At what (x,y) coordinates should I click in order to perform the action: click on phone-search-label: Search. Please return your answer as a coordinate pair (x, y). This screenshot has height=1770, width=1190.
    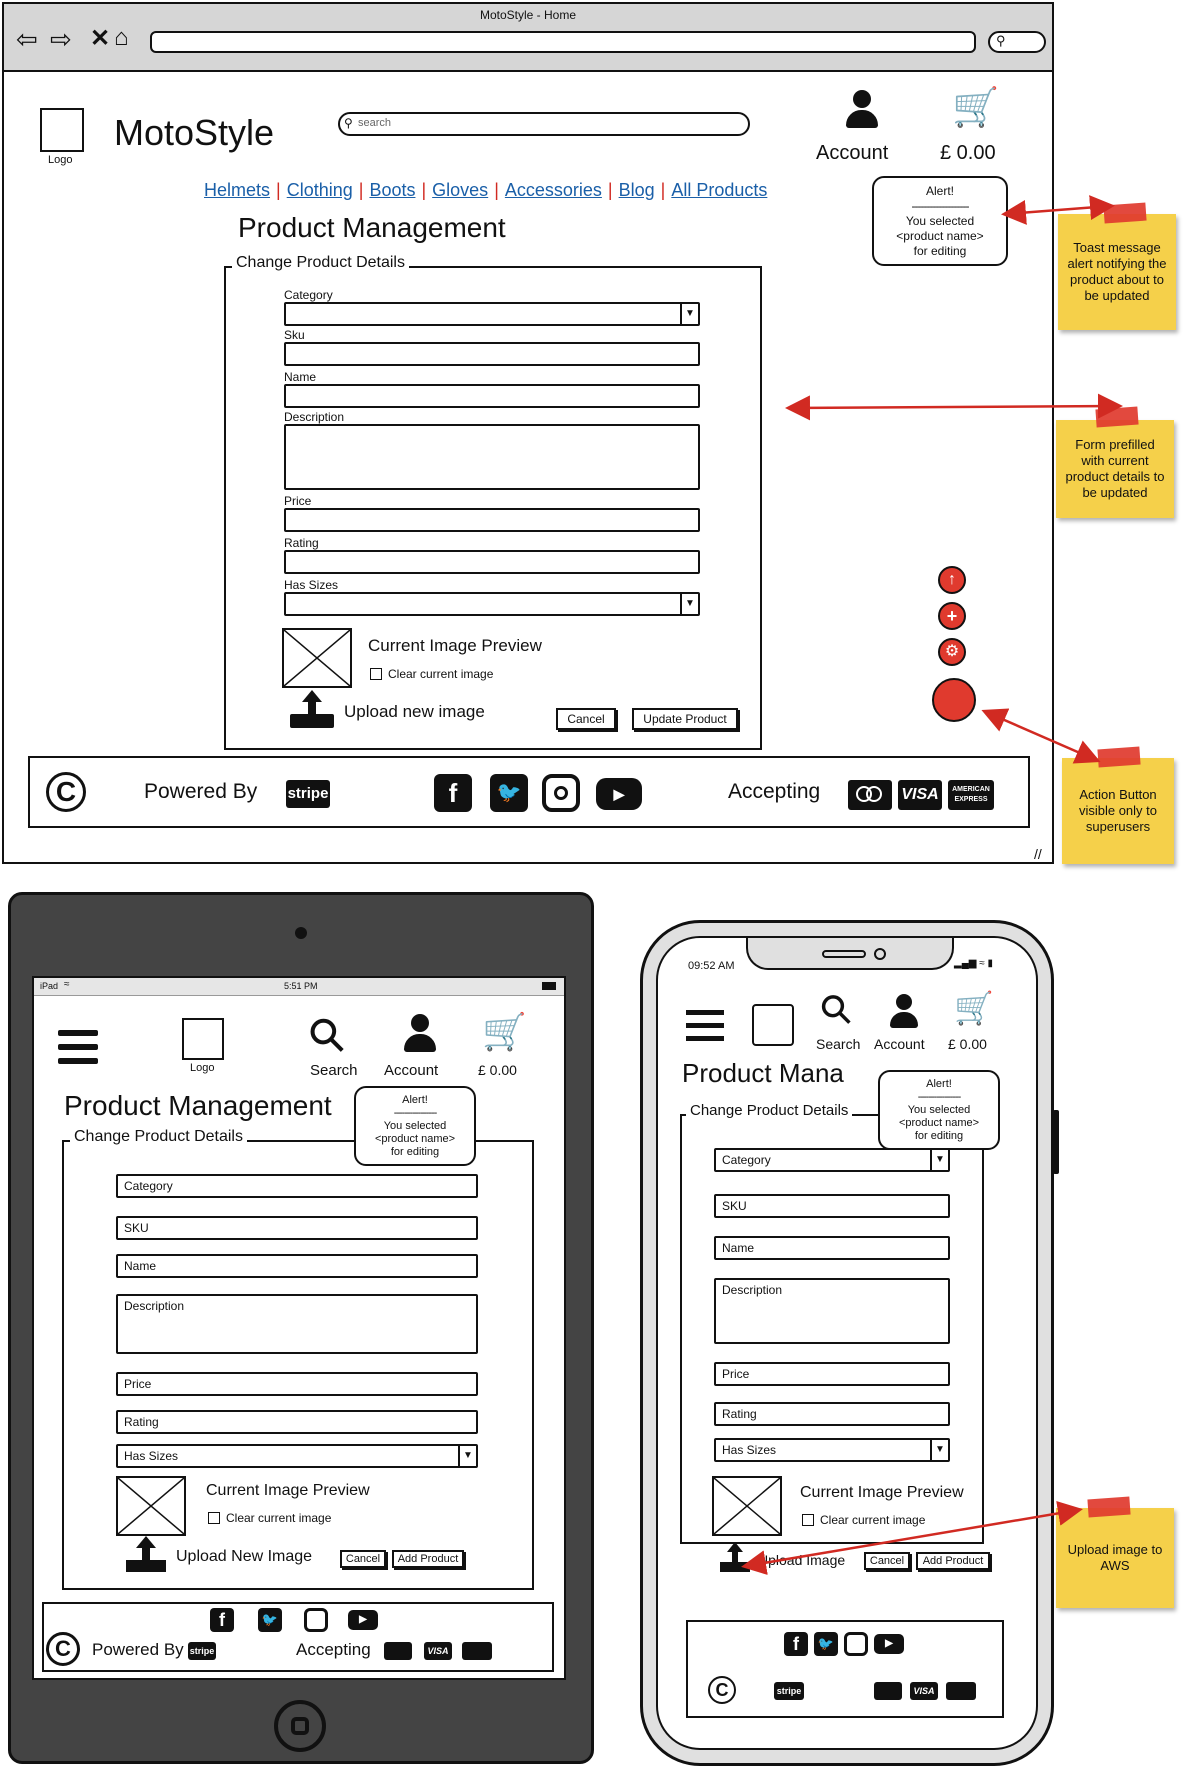
    Looking at the image, I should click on (838, 1044).